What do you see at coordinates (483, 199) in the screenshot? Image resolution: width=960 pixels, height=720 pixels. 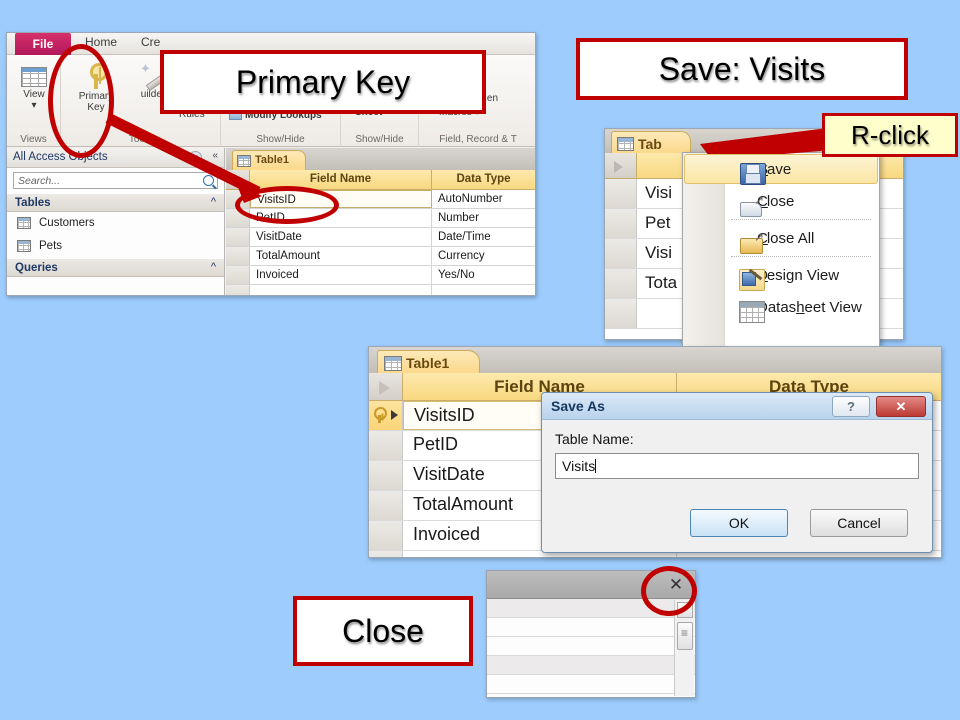 I see `data-type-cell: AutoNumber` at bounding box center [483, 199].